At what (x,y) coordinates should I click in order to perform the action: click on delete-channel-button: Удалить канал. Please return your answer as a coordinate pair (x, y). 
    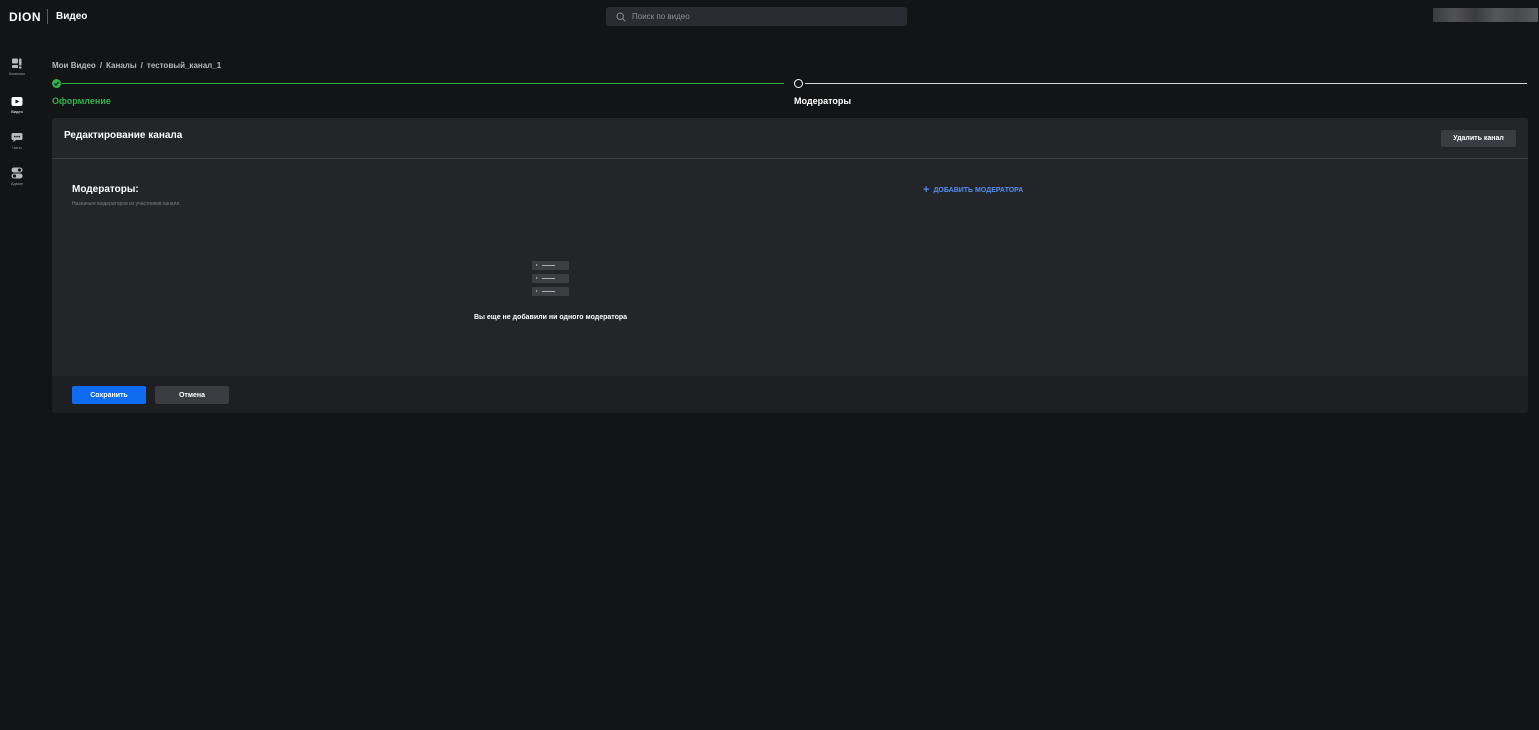
    Looking at the image, I should click on (1478, 138).